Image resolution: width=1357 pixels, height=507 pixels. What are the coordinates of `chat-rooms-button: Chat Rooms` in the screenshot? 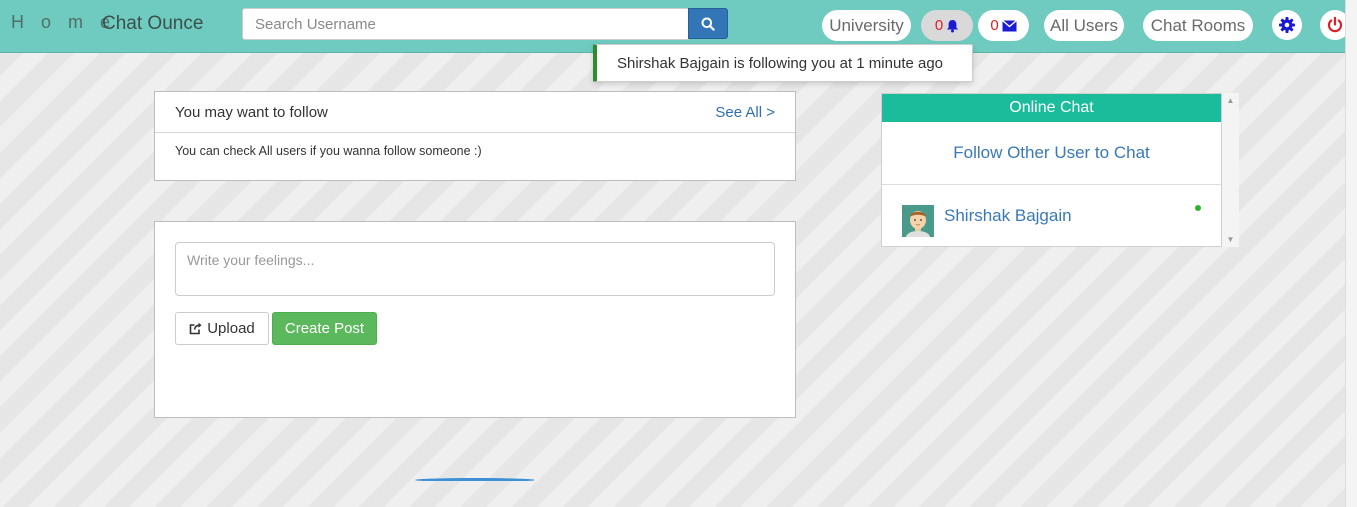 It's located at (1198, 25).